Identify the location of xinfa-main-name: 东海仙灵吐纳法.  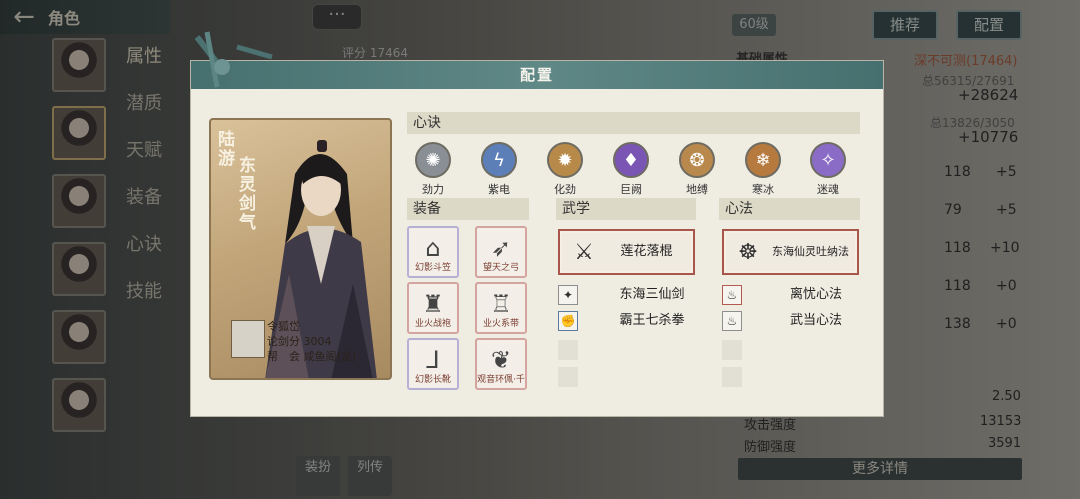
(810, 251).